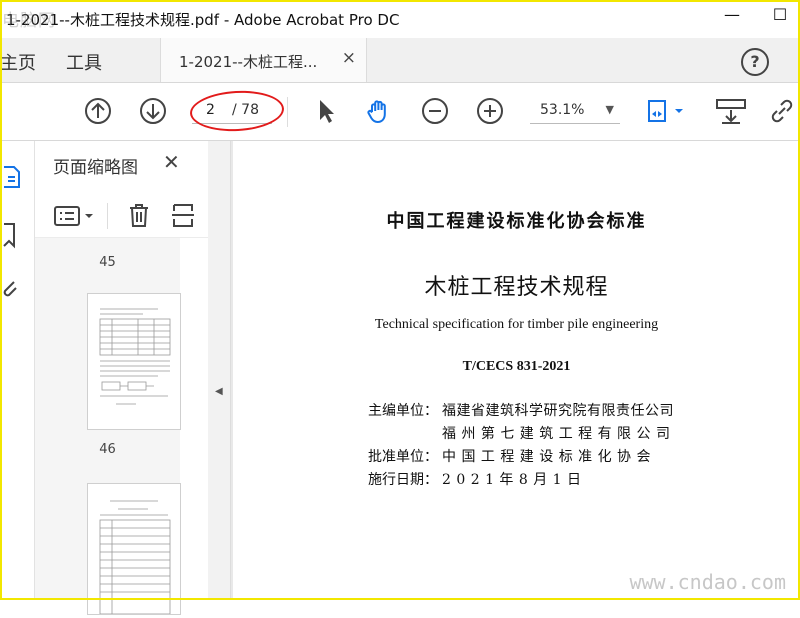  What do you see at coordinates (237, 111) in the screenshot?
I see `red-annotation-oval` at bounding box center [237, 111].